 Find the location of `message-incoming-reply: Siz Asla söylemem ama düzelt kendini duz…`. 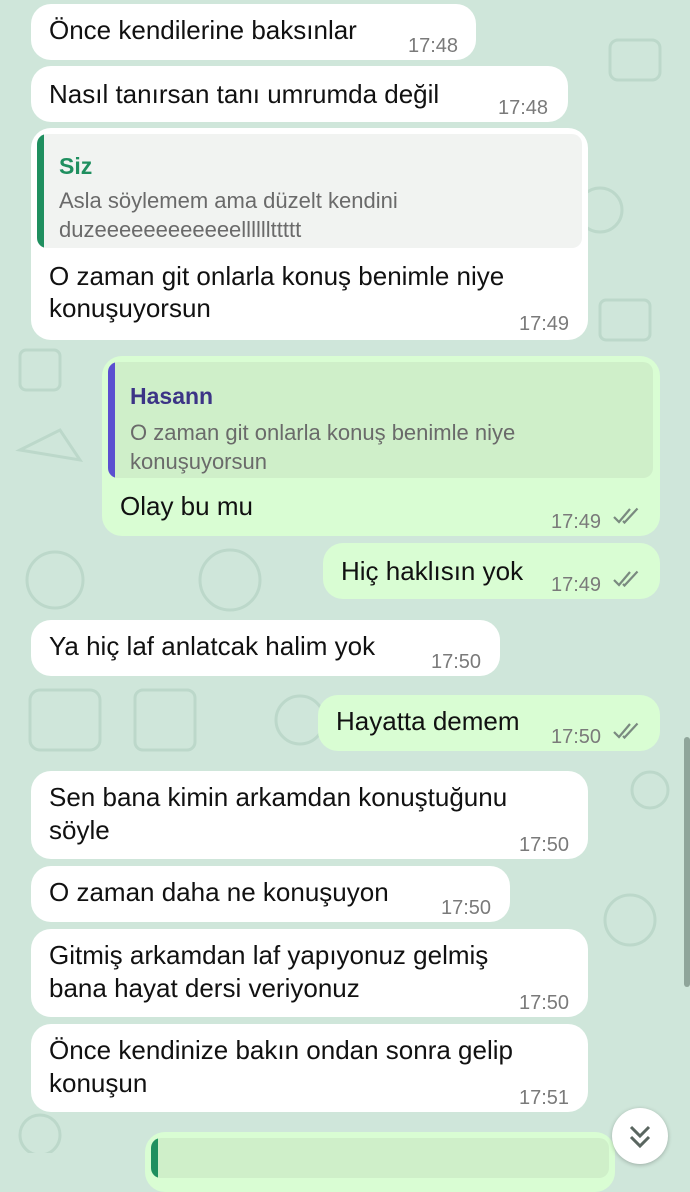

message-incoming-reply: Siz Asla söylemem ama düzelt kendini duz… is located at coordinates (309, 234).